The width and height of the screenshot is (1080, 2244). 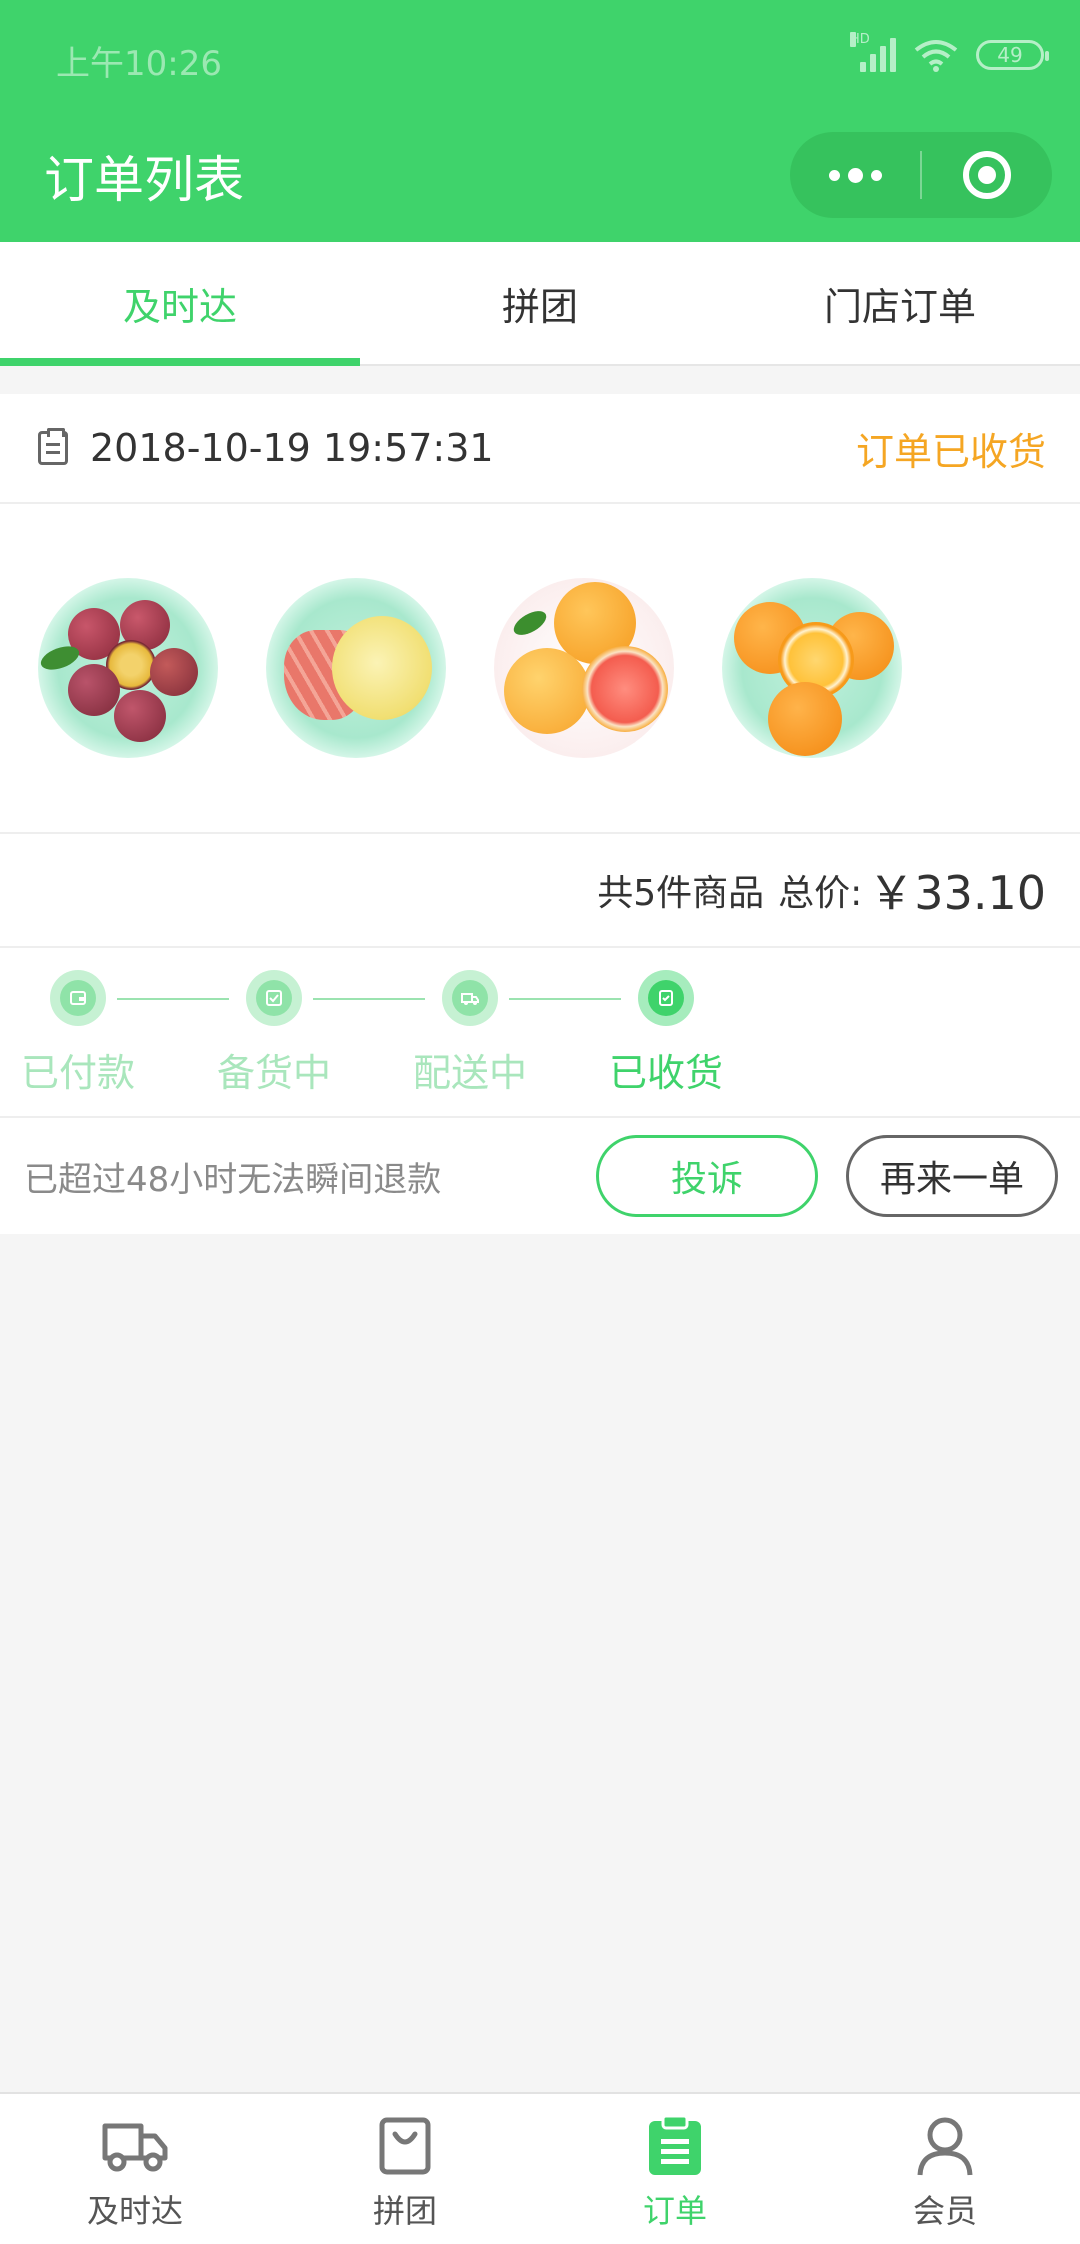 What do you see at coordinates (950, 451) in the screenshot?
I see `order-status: 订单已收货` at bounding box center [950, 451].